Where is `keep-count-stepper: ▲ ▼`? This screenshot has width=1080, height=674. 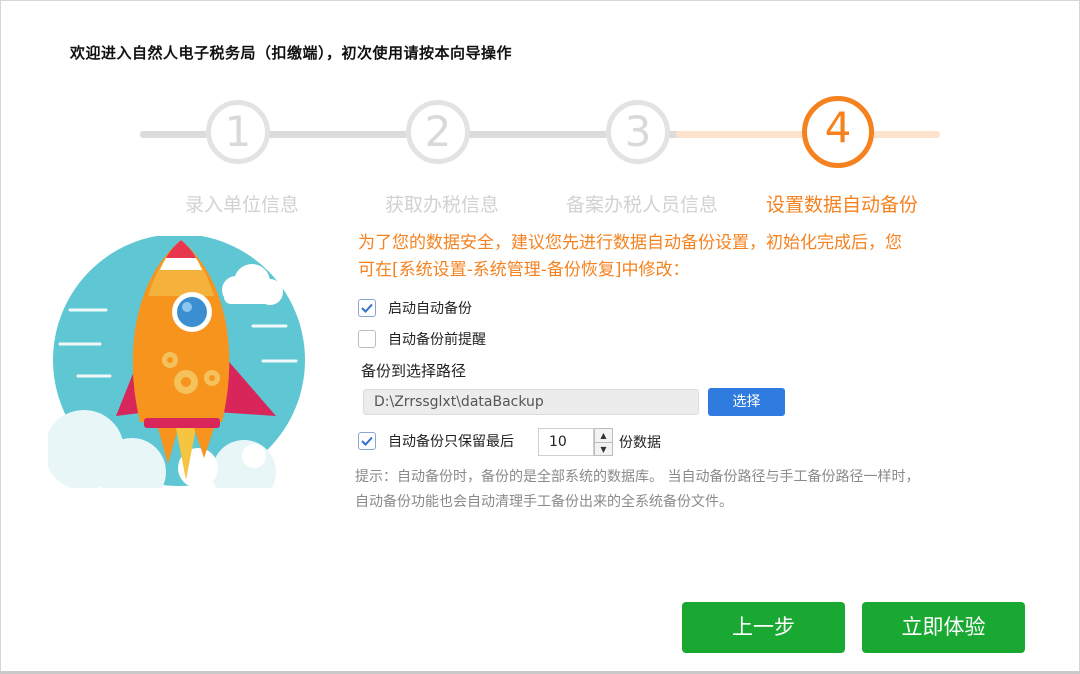 keep-count-stepper: ▲ ▼ is located at coordinates (603, 442).